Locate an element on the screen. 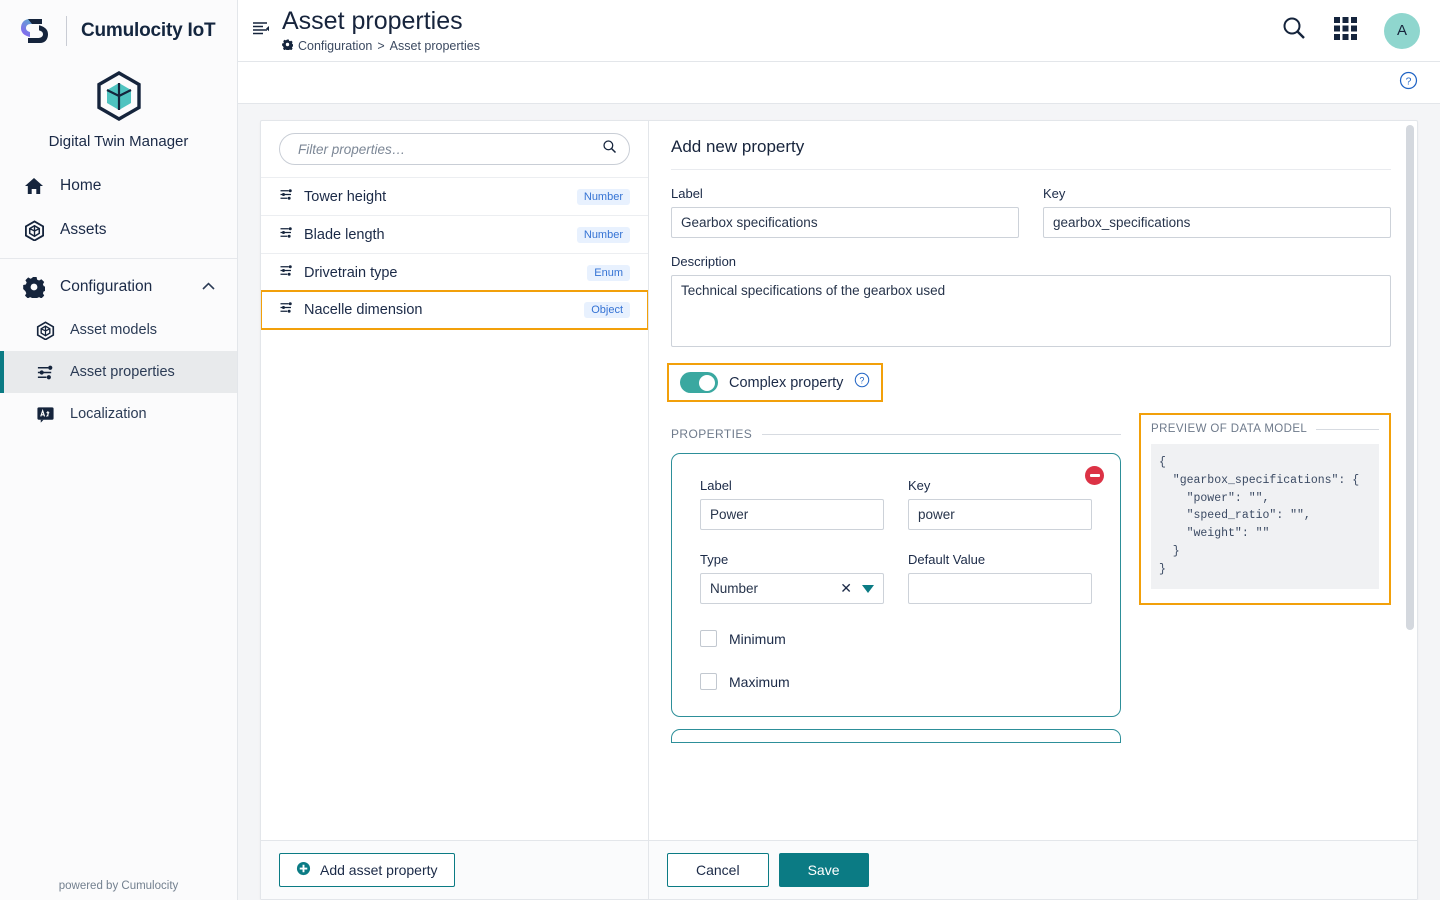  scrollbar-track is located at coordinates (1411, 510).